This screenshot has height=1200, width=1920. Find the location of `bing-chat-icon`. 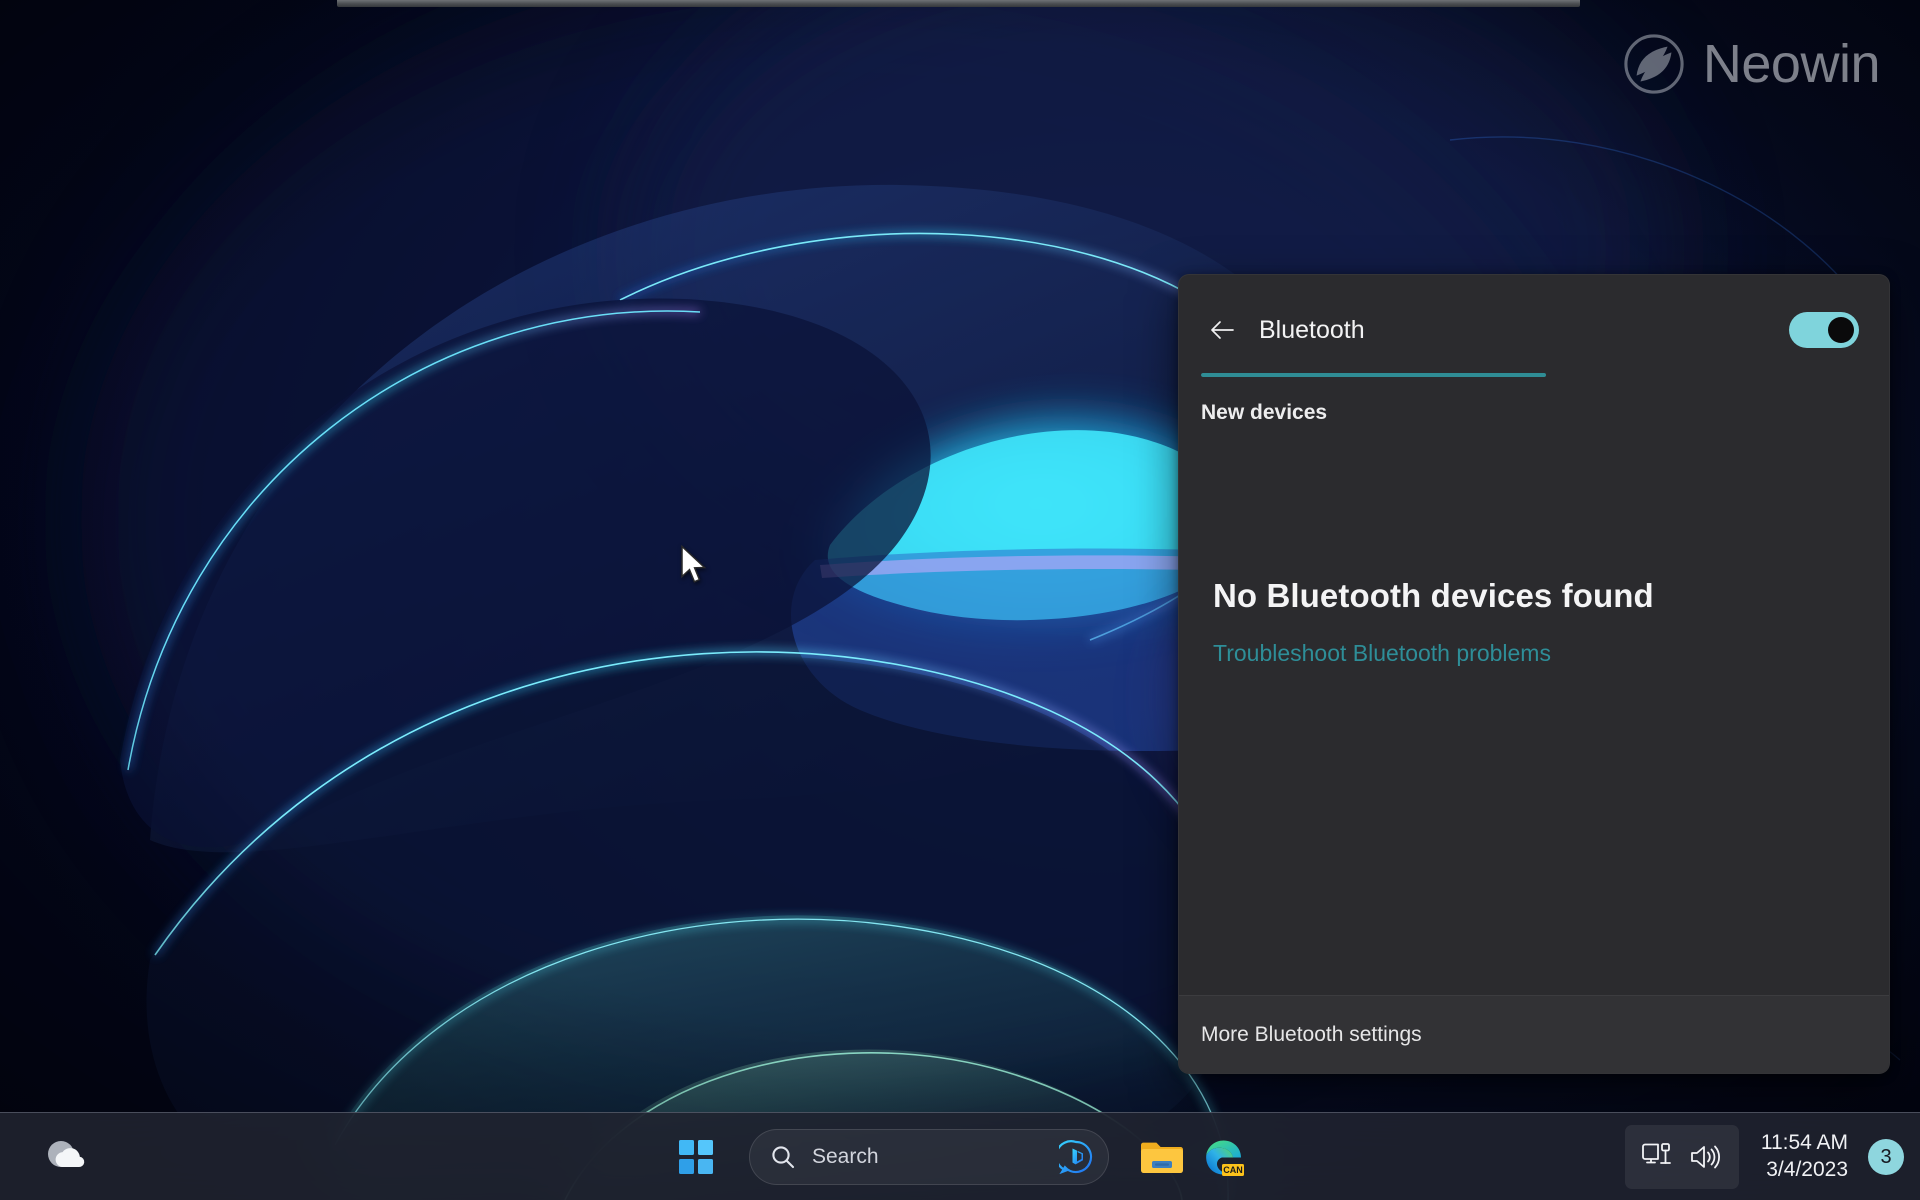

bing-chat-icon is located at coordinates (1076, 1157).